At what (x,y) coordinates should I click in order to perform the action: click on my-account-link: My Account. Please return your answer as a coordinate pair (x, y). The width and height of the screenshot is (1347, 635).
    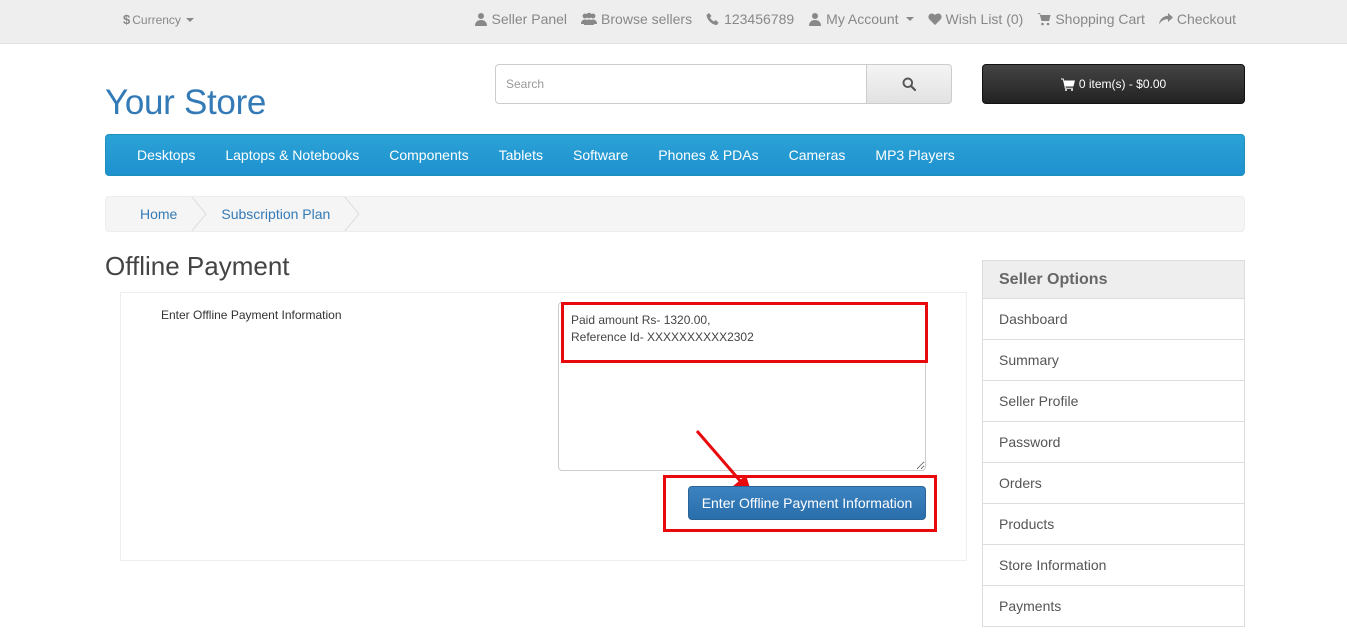
    Looking at the image, I should click on (861, 19).